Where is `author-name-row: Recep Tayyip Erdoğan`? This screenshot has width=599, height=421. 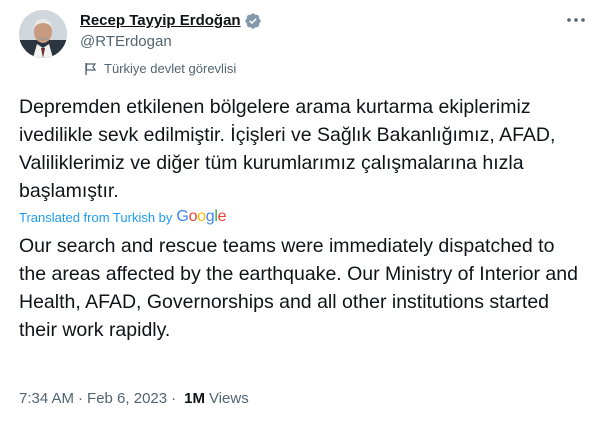
author-name-row: Recep Tayyip Erdoğan is located at coordinates (171, 21).